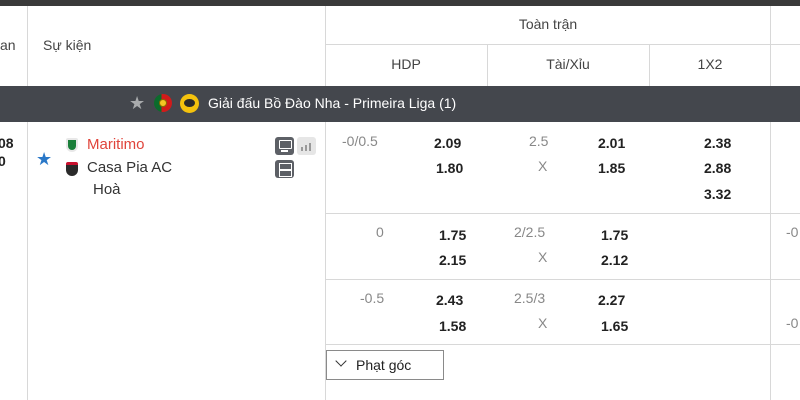 The width and height of the screenshot is (800, 400). What do you see at coordinates (452, 235) in the screenshot?
I see `hdp-home-odds: 1.75` at bounding box center [452, 235].